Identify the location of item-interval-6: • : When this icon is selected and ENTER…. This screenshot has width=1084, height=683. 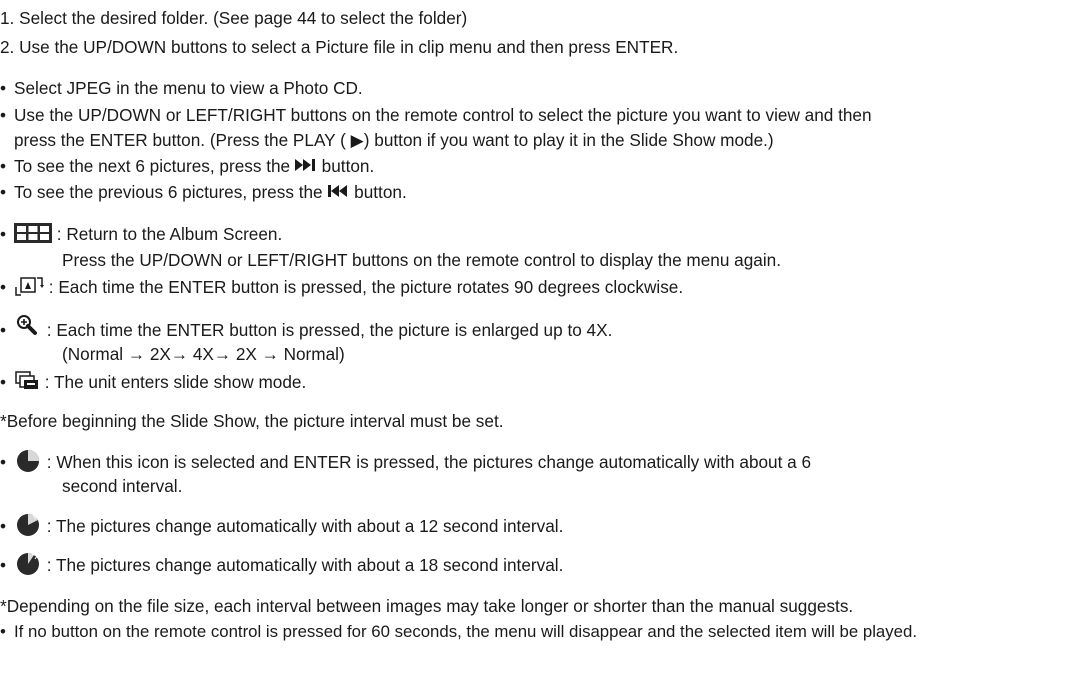
(406, 462).